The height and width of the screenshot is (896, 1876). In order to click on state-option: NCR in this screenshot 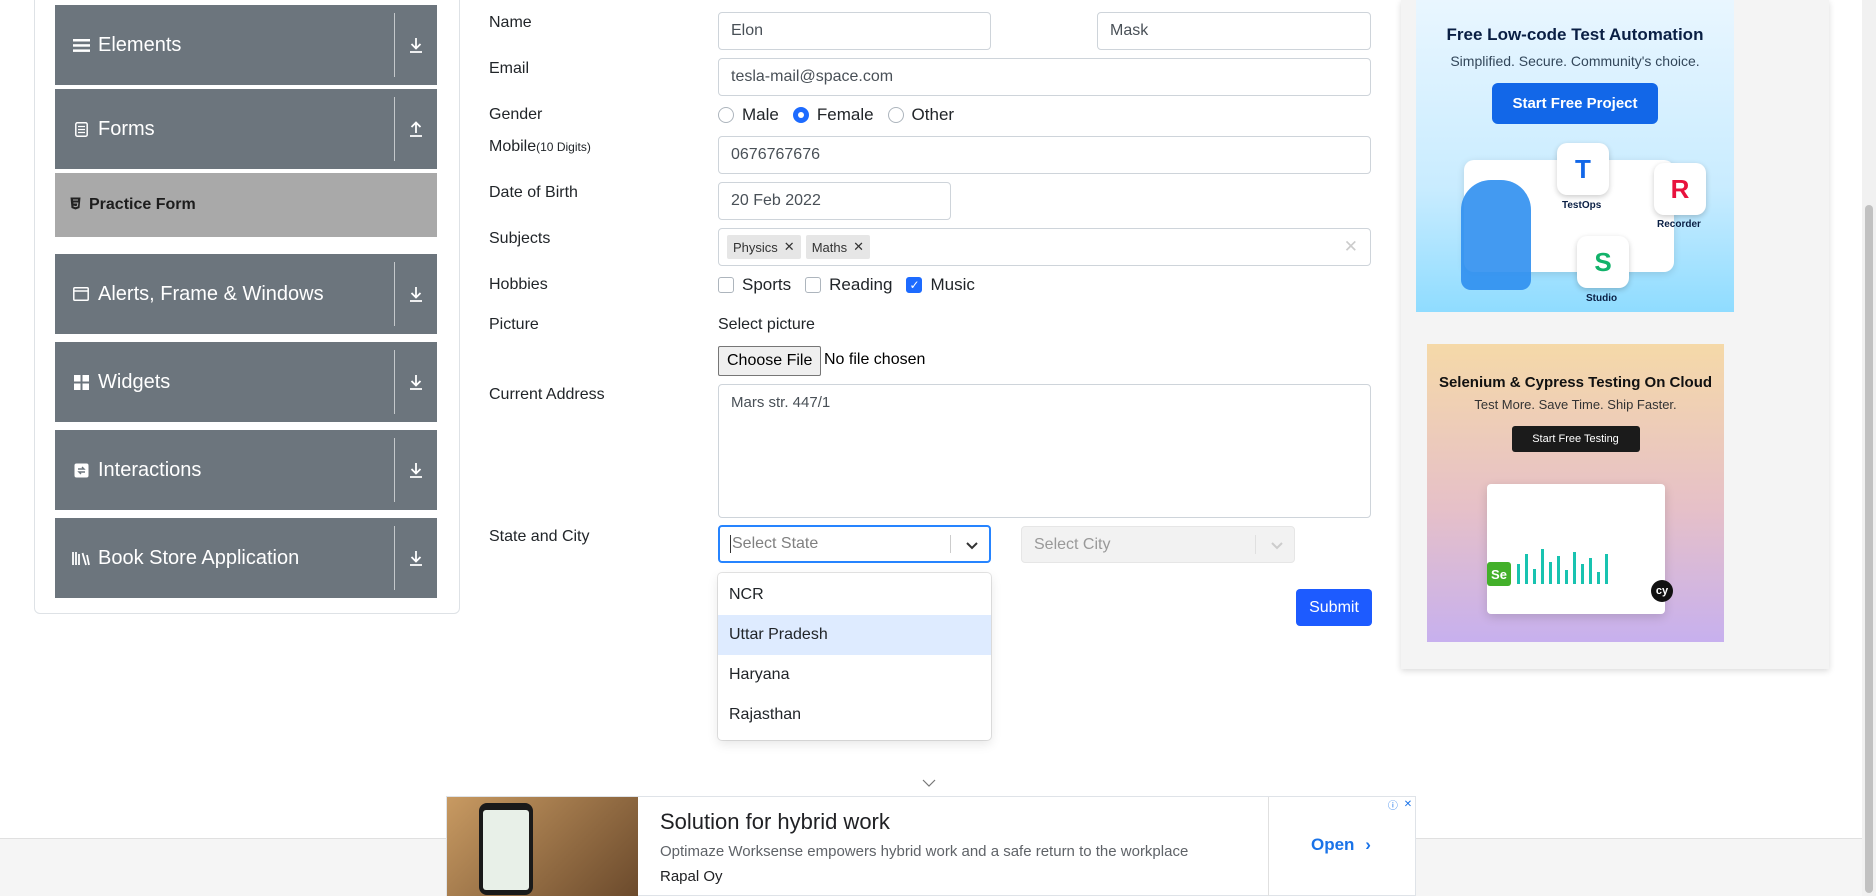, I will do `click(854, 595)`.